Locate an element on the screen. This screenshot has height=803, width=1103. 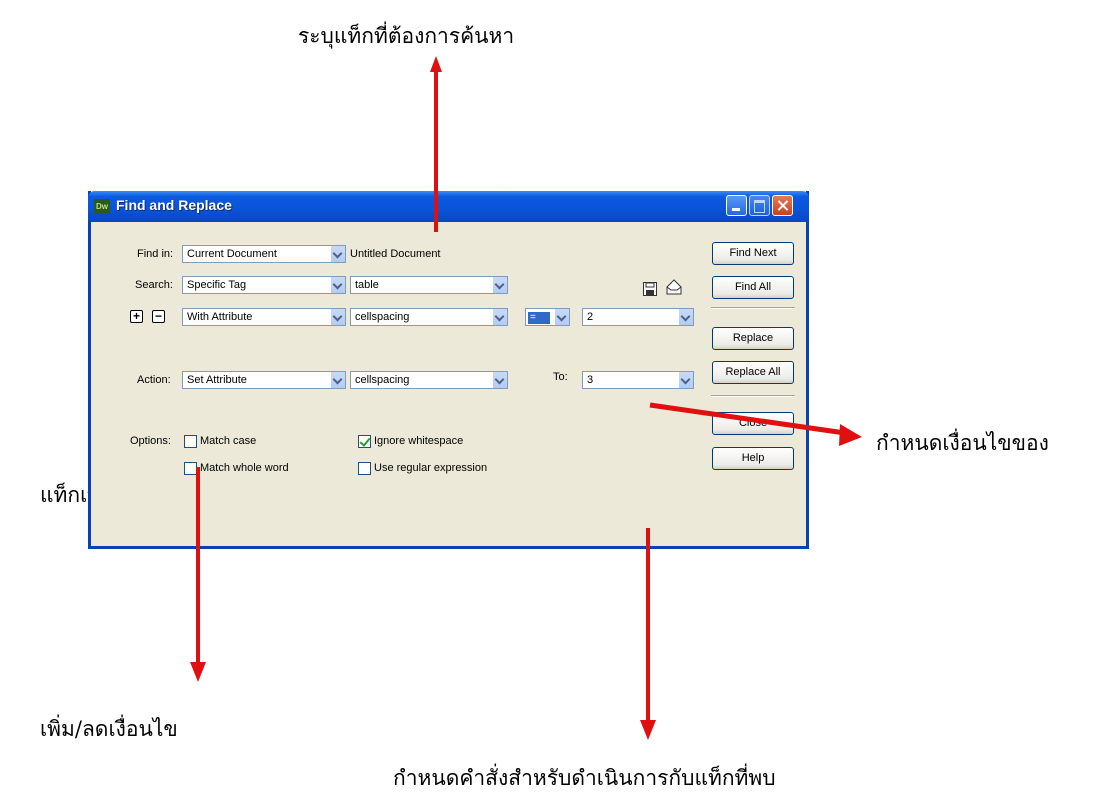
replace-button: Replace is located at coordinates (753, 338).